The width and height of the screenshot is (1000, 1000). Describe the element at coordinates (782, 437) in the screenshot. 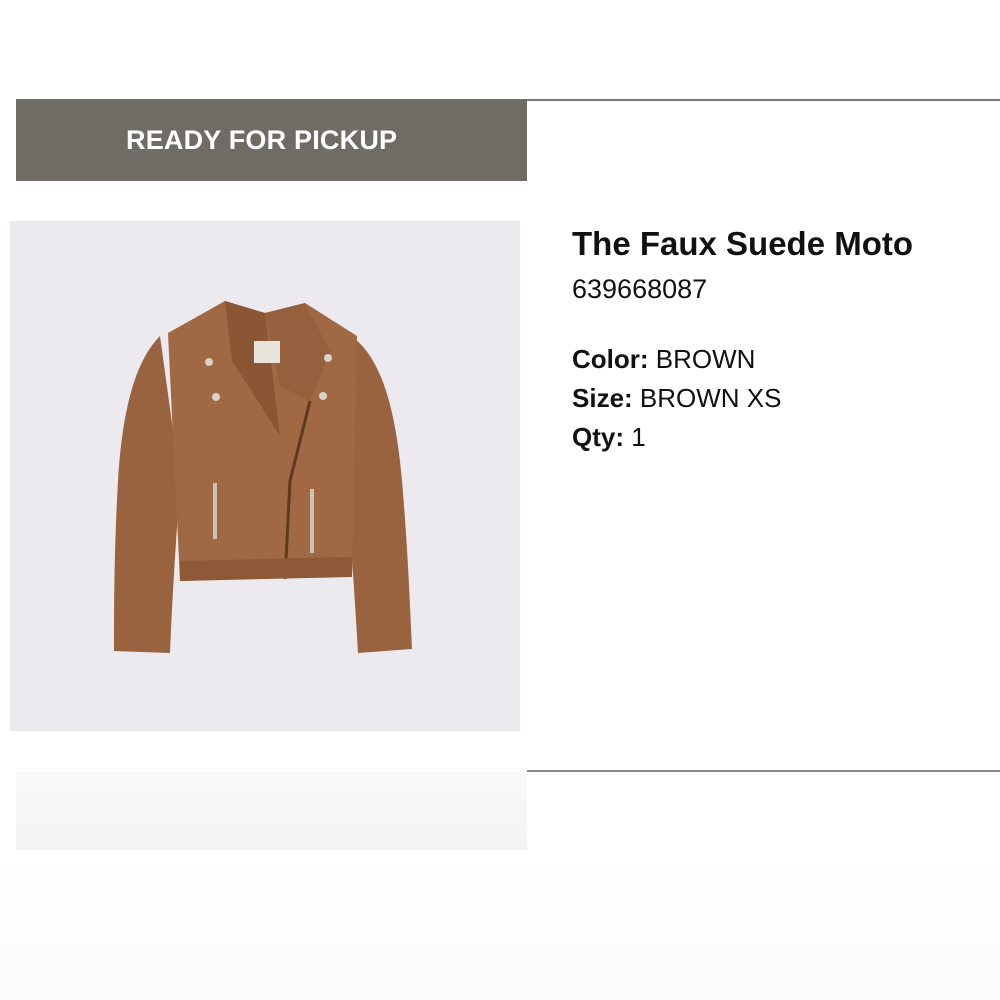

I see `attribute-qty: Qty: 1` at that location.